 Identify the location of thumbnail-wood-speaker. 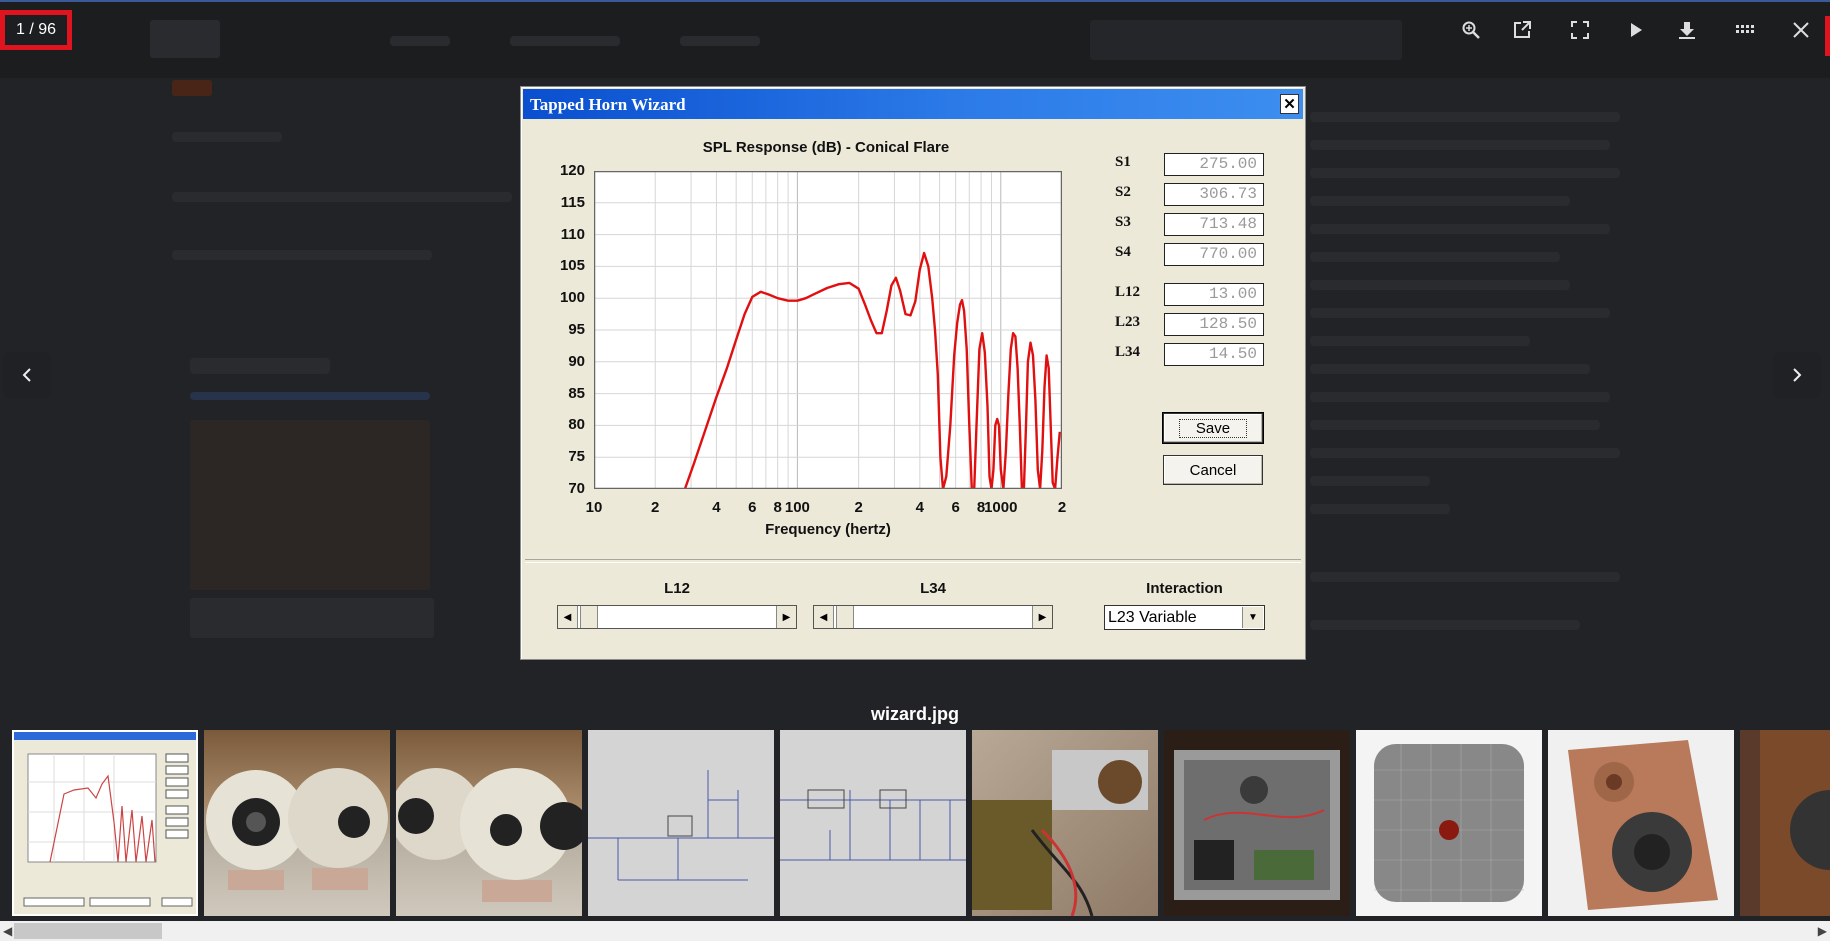
(1785, 823).